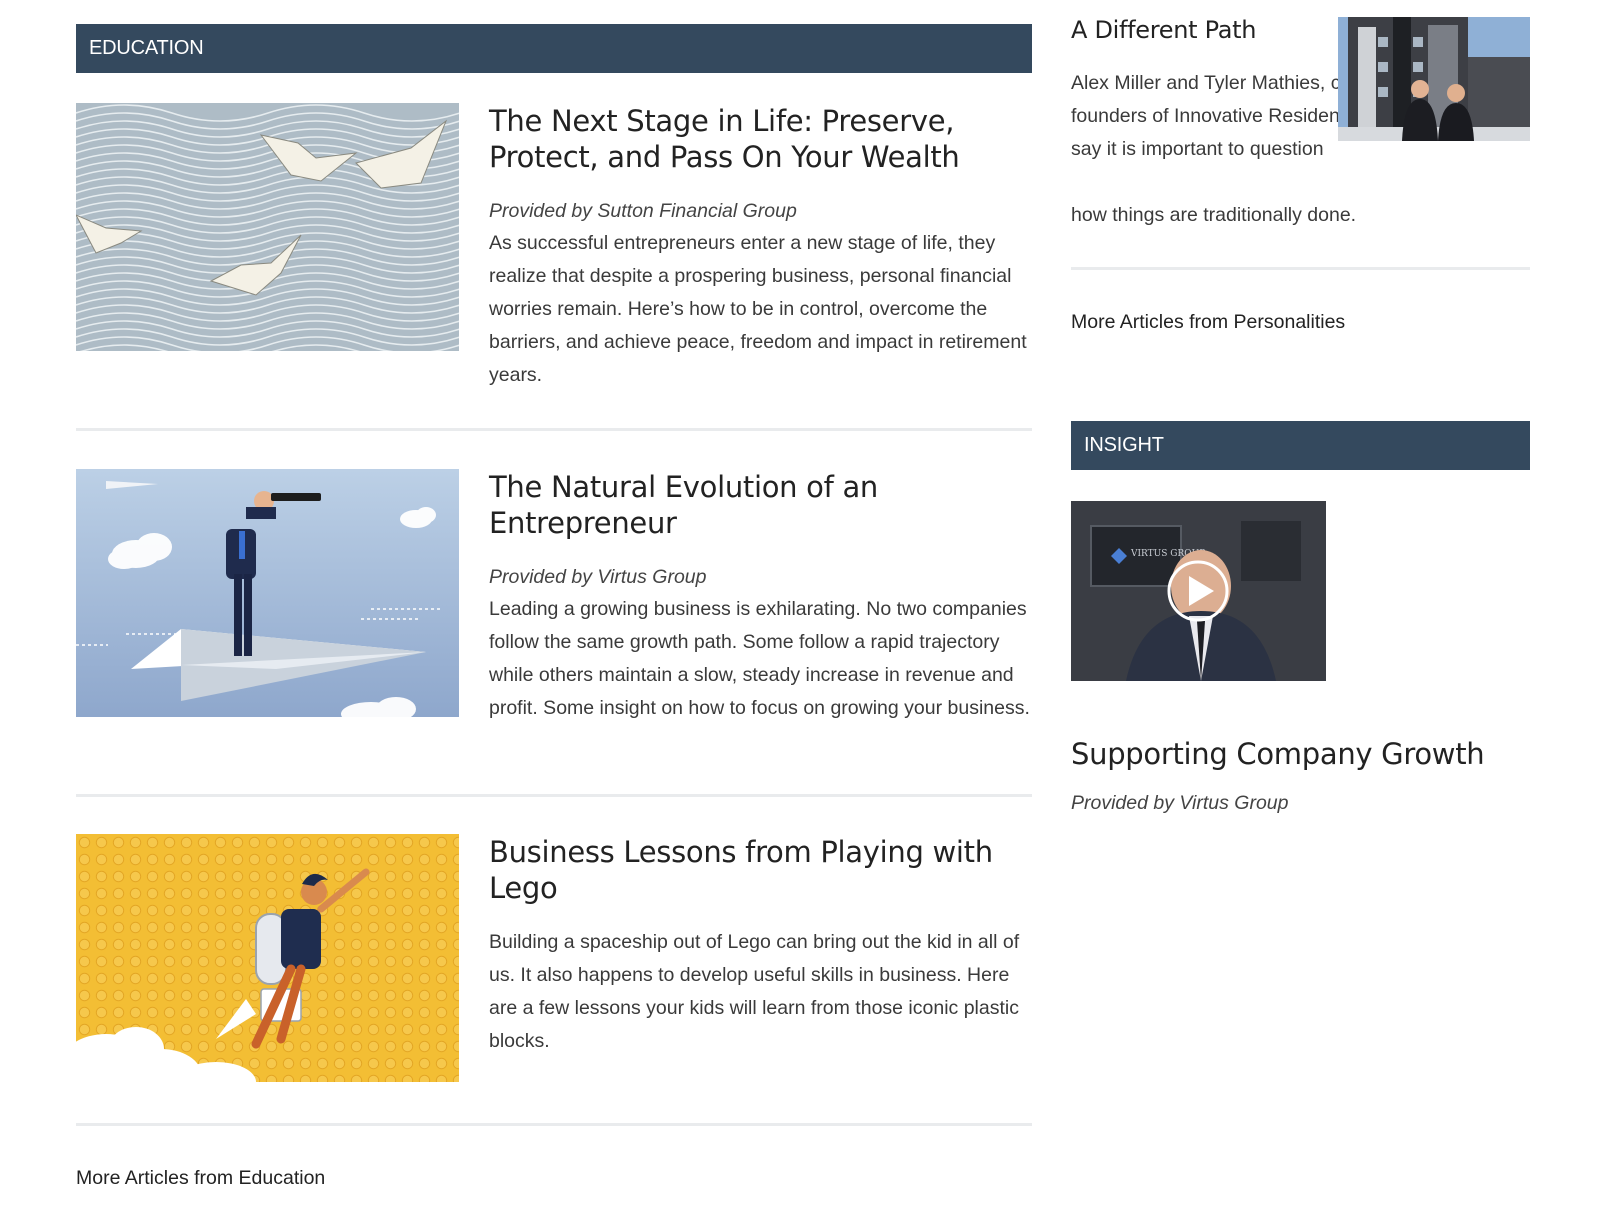 The image size is (1600, 1206). I want to click on insight-section-header: INSIGHT, so click(1300, 445).